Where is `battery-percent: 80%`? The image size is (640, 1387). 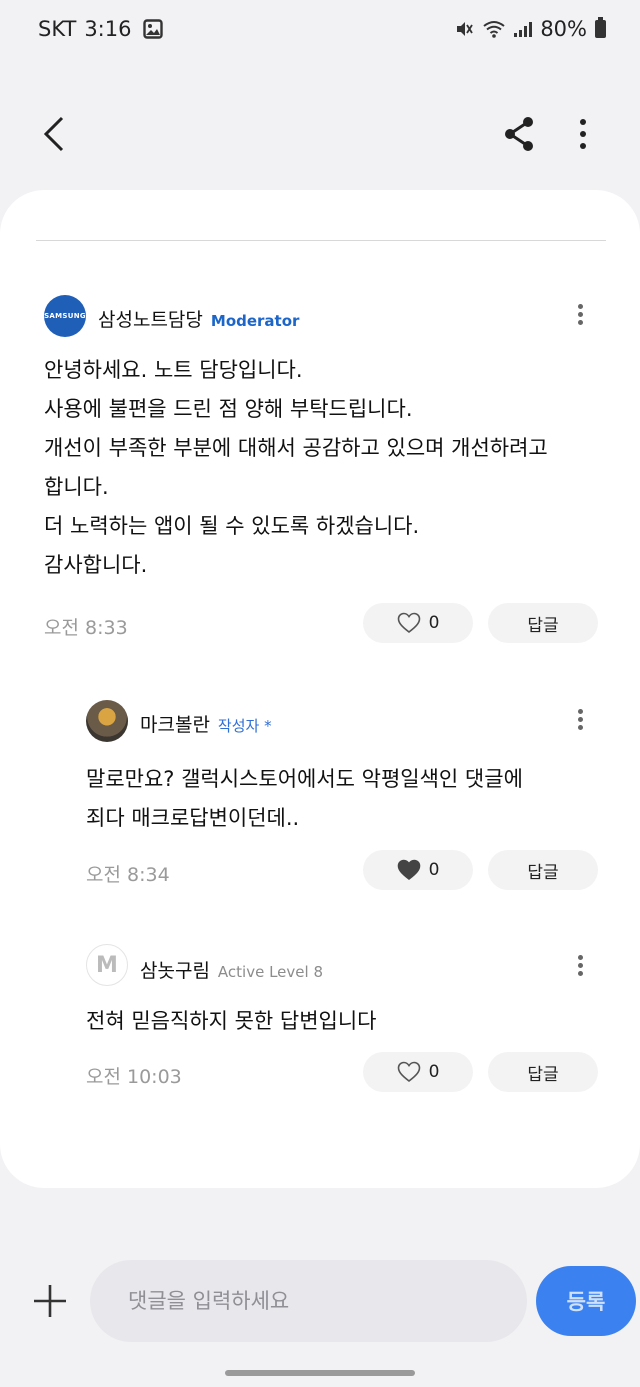 battery-percent: 80% is located at coordinates (563, 29).